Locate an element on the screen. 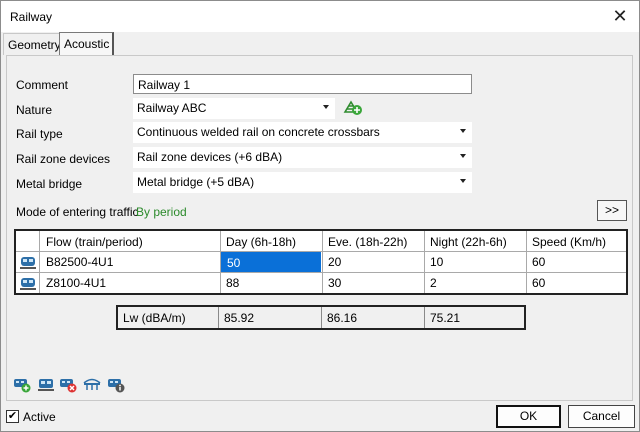 The height and width of the screenshot is (432, 640). night-cell: 10 is located at coordinates (475, 262).